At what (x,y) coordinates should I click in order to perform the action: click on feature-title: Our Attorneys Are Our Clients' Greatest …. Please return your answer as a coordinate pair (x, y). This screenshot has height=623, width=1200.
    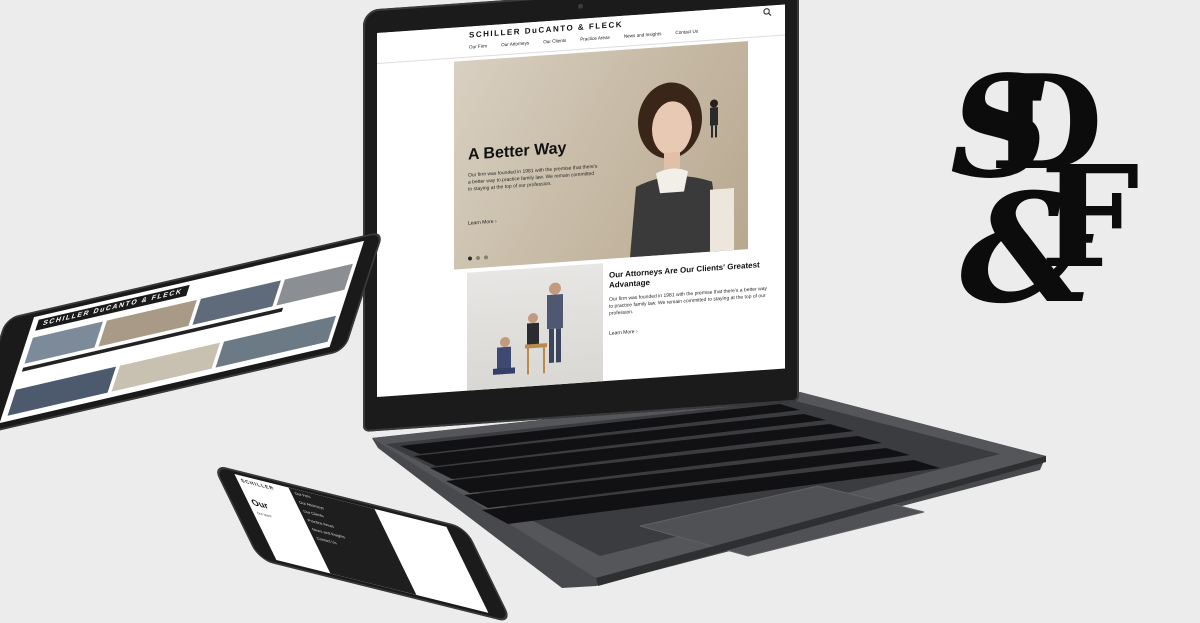
    Looking at the image, I should click on (684, 275).